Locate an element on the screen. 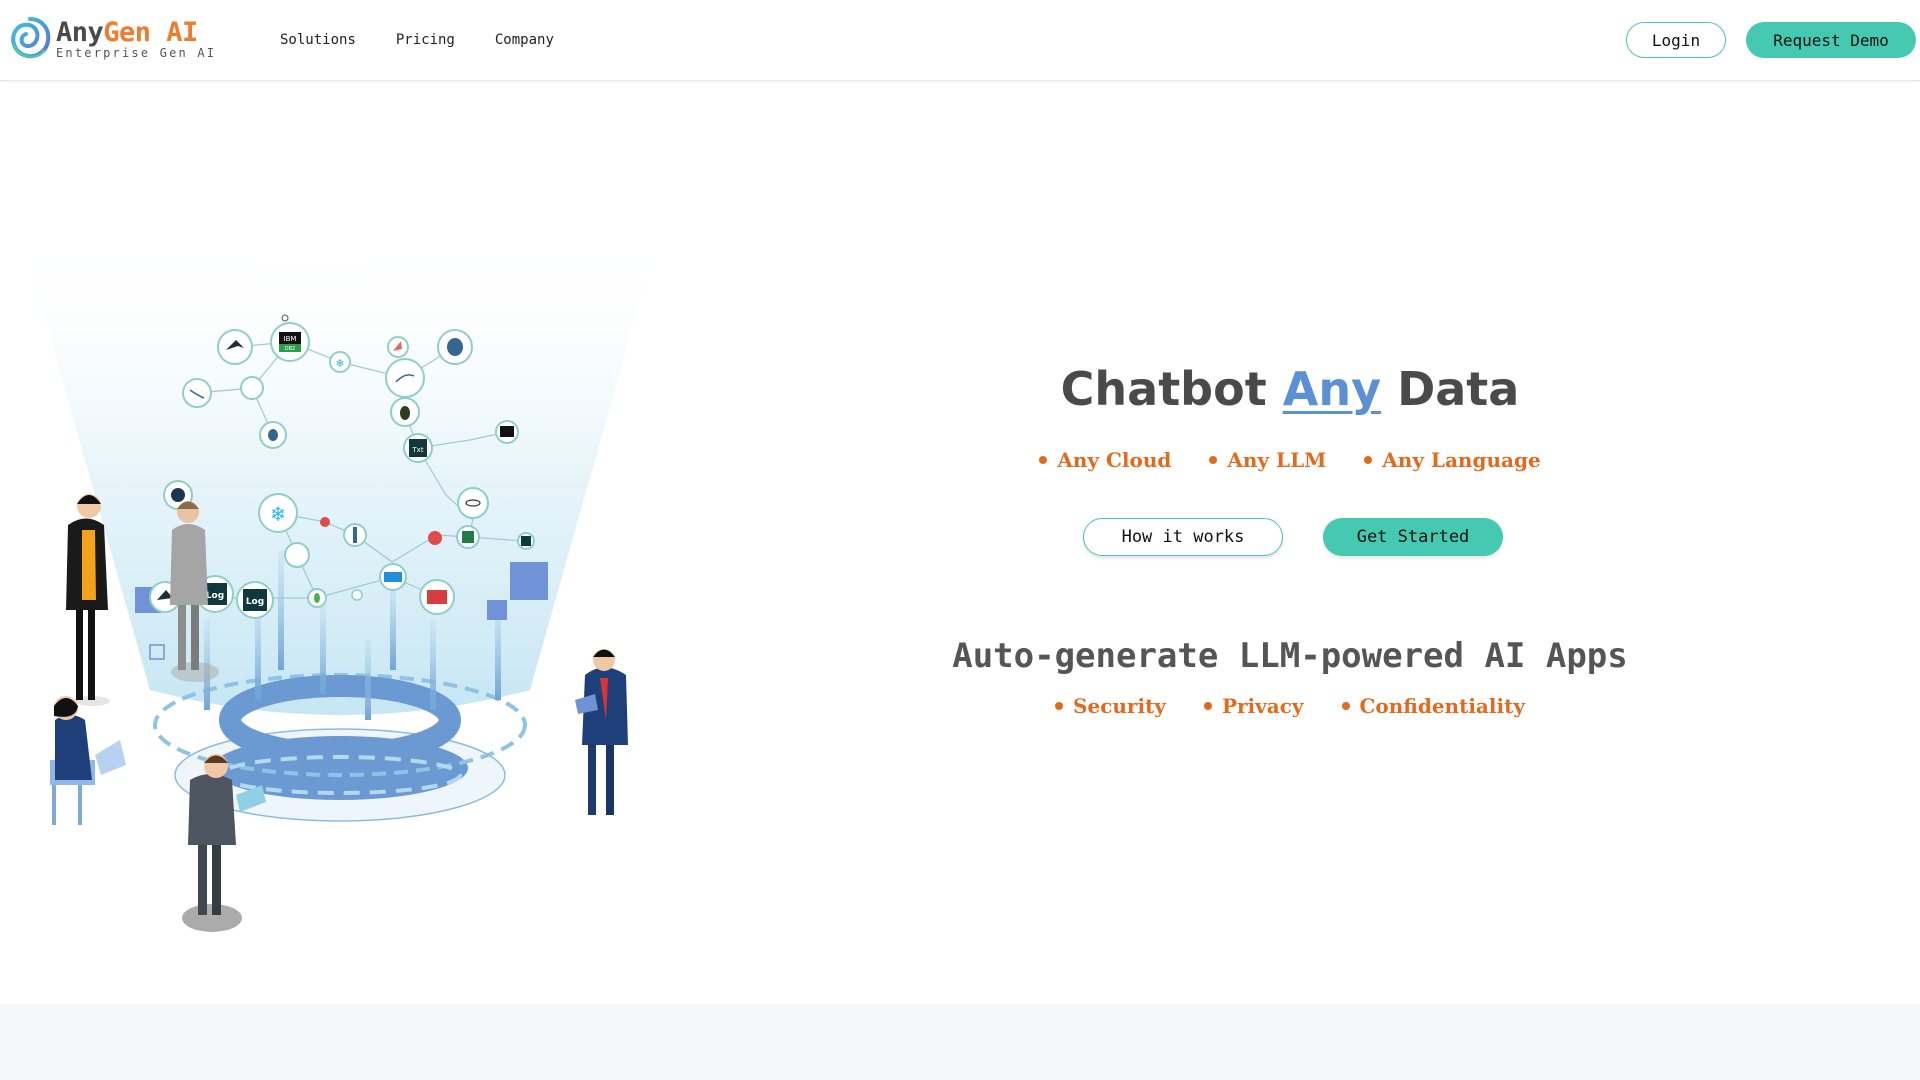 The image size is (1920, 1080). bullet-any-llm: Any LLM is located at coordinates (1267, 460).